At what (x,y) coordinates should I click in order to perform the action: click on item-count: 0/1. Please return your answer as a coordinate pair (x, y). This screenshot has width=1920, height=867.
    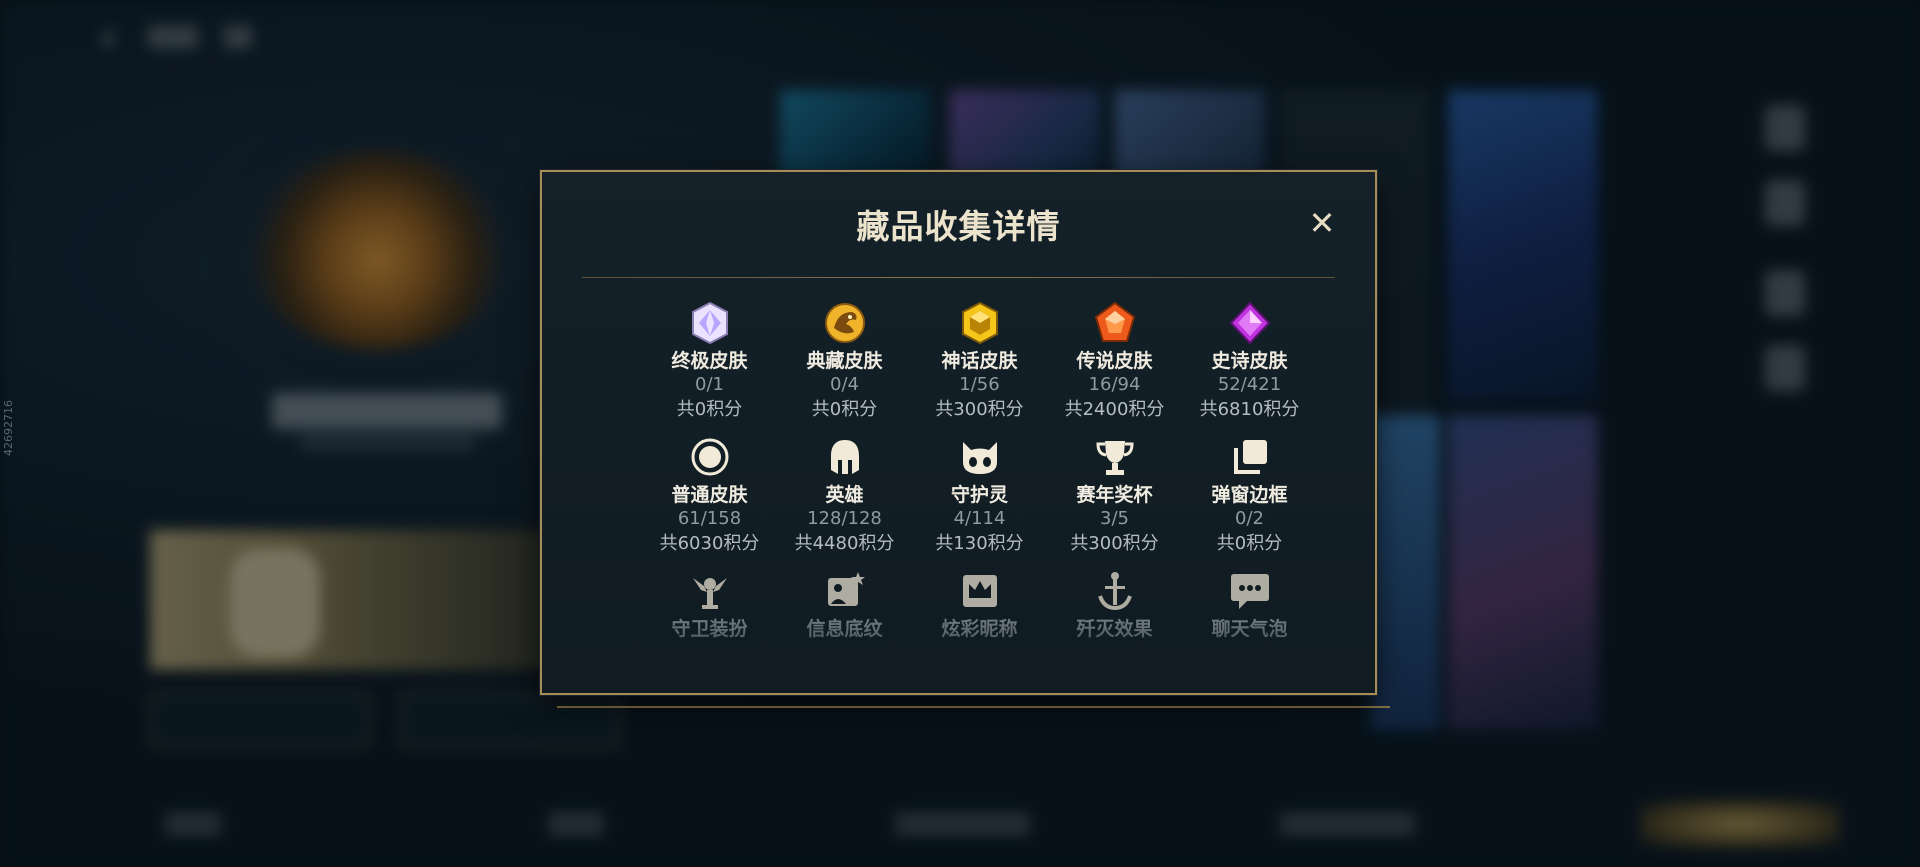
    Looking at the image, I should click on (709, 384).